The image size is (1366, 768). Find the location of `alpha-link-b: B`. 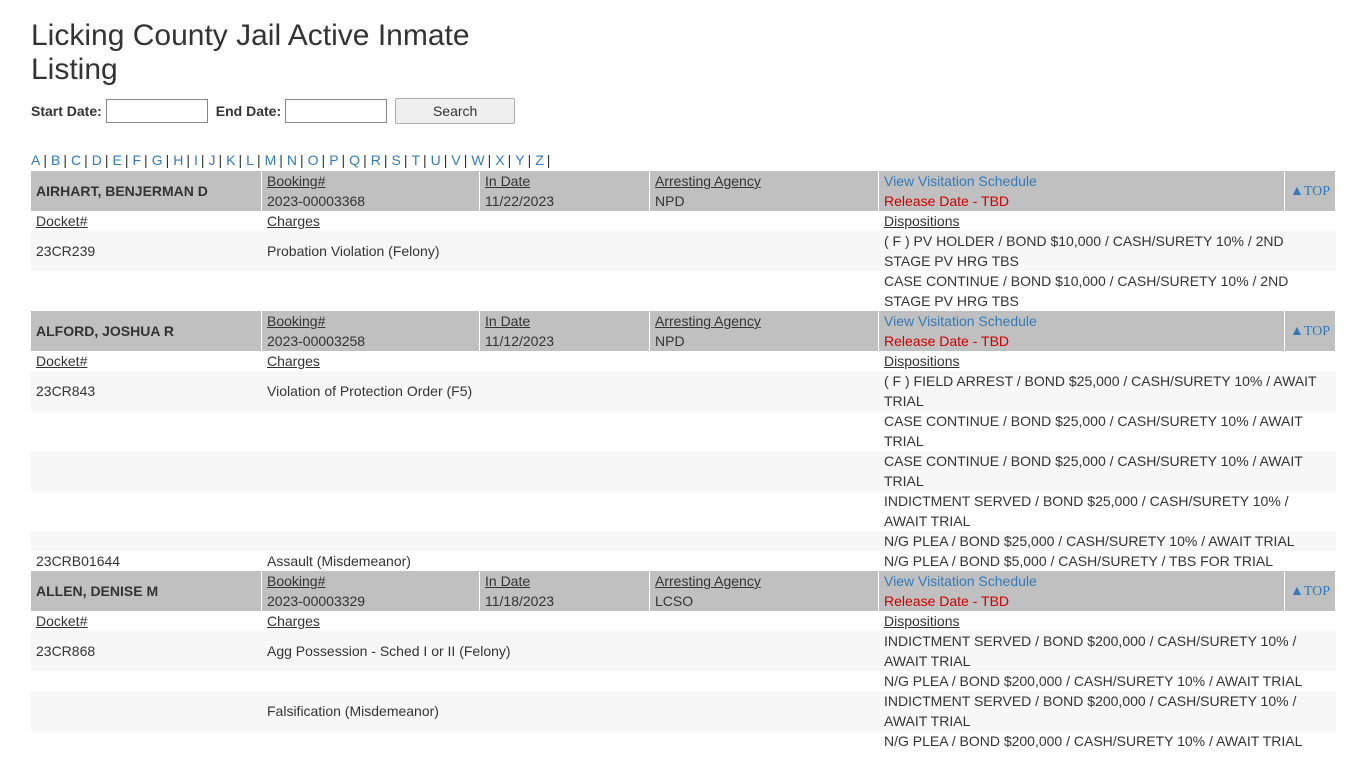

alpha-link-b: B is located at coordinates (55, 160).